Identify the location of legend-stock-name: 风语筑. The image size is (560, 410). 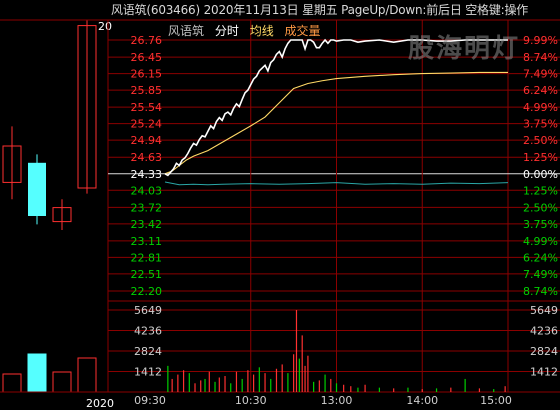
(186, 31).